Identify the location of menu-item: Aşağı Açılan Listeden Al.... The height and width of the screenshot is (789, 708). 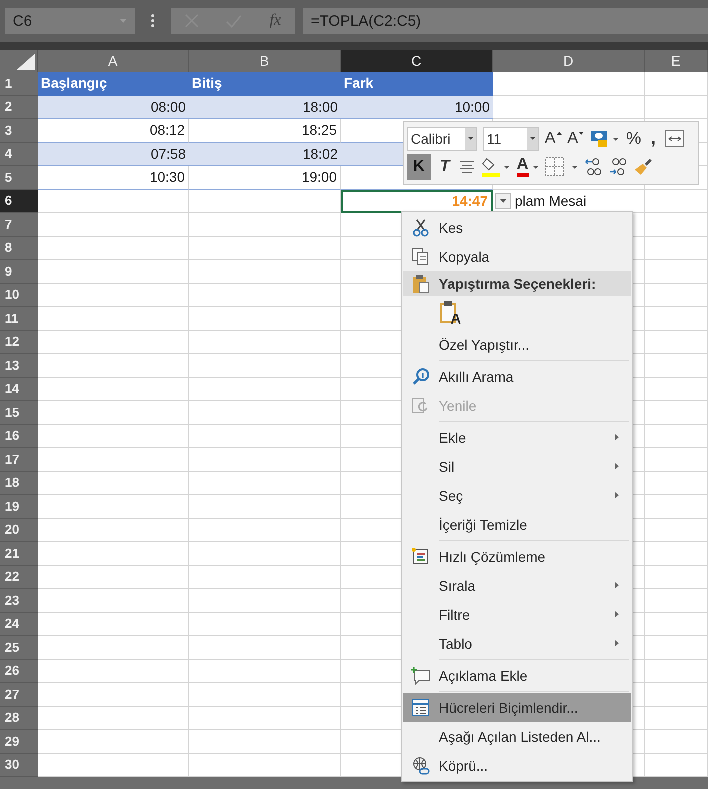
(517, 736).